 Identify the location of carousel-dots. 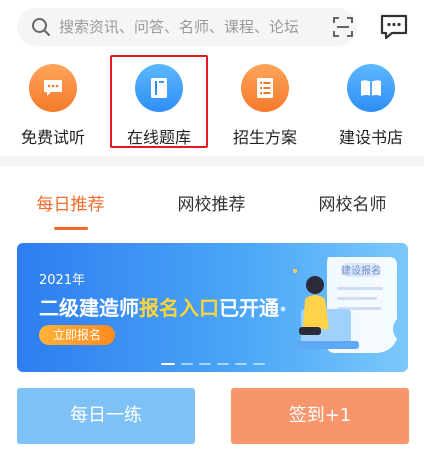
(212, 364).